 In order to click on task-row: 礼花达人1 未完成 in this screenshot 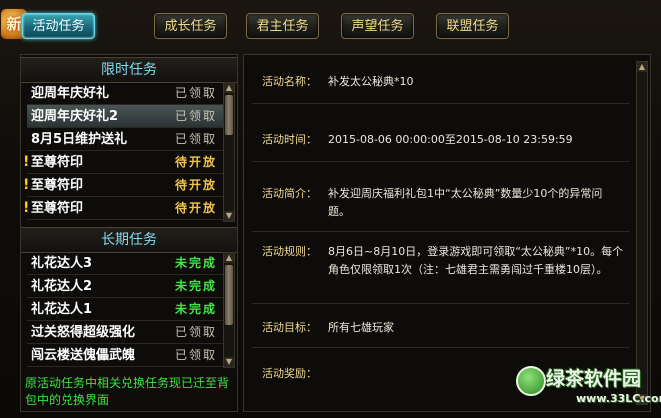, I will do `click(125, 309)`.